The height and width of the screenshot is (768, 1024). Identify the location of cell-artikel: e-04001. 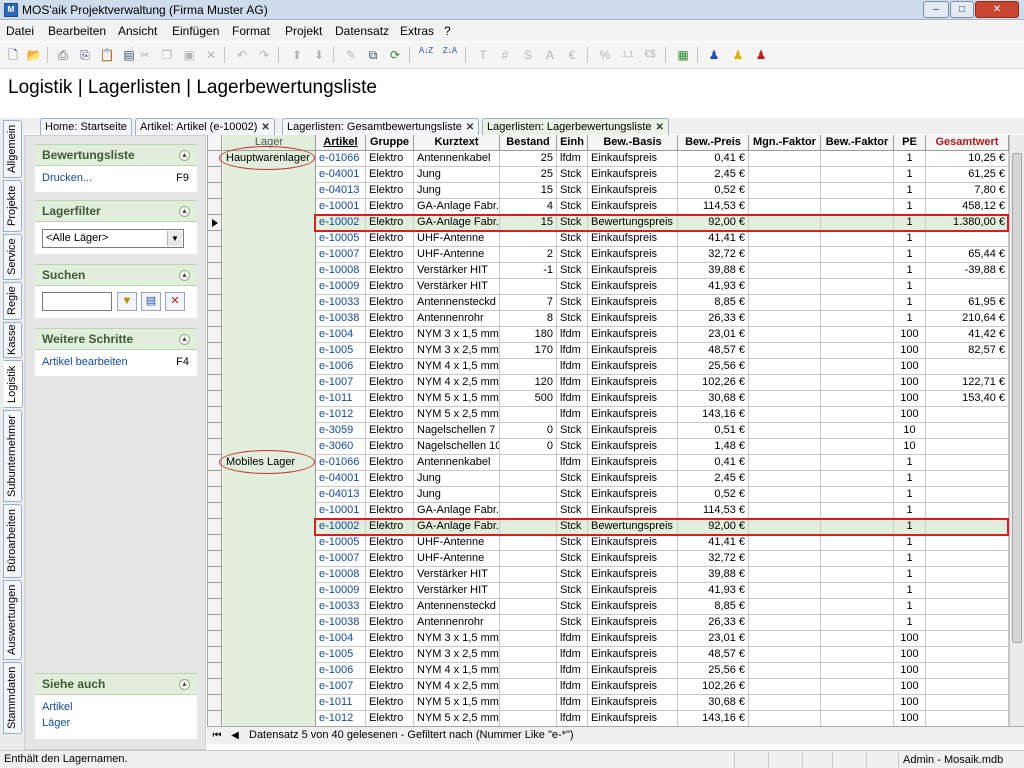
(341, 175).